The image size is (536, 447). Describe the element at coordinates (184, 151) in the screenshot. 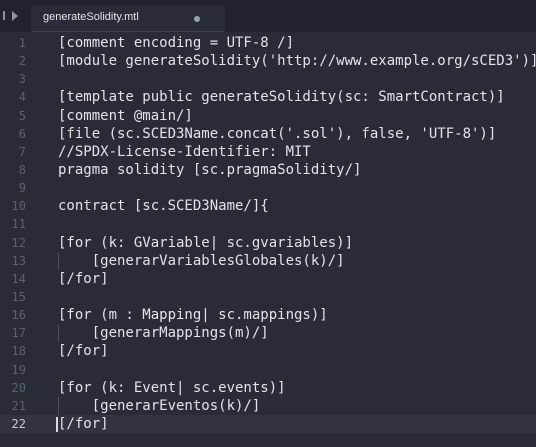

I see `code-text: //SPDX-License-Identifier: MIT` at that location.